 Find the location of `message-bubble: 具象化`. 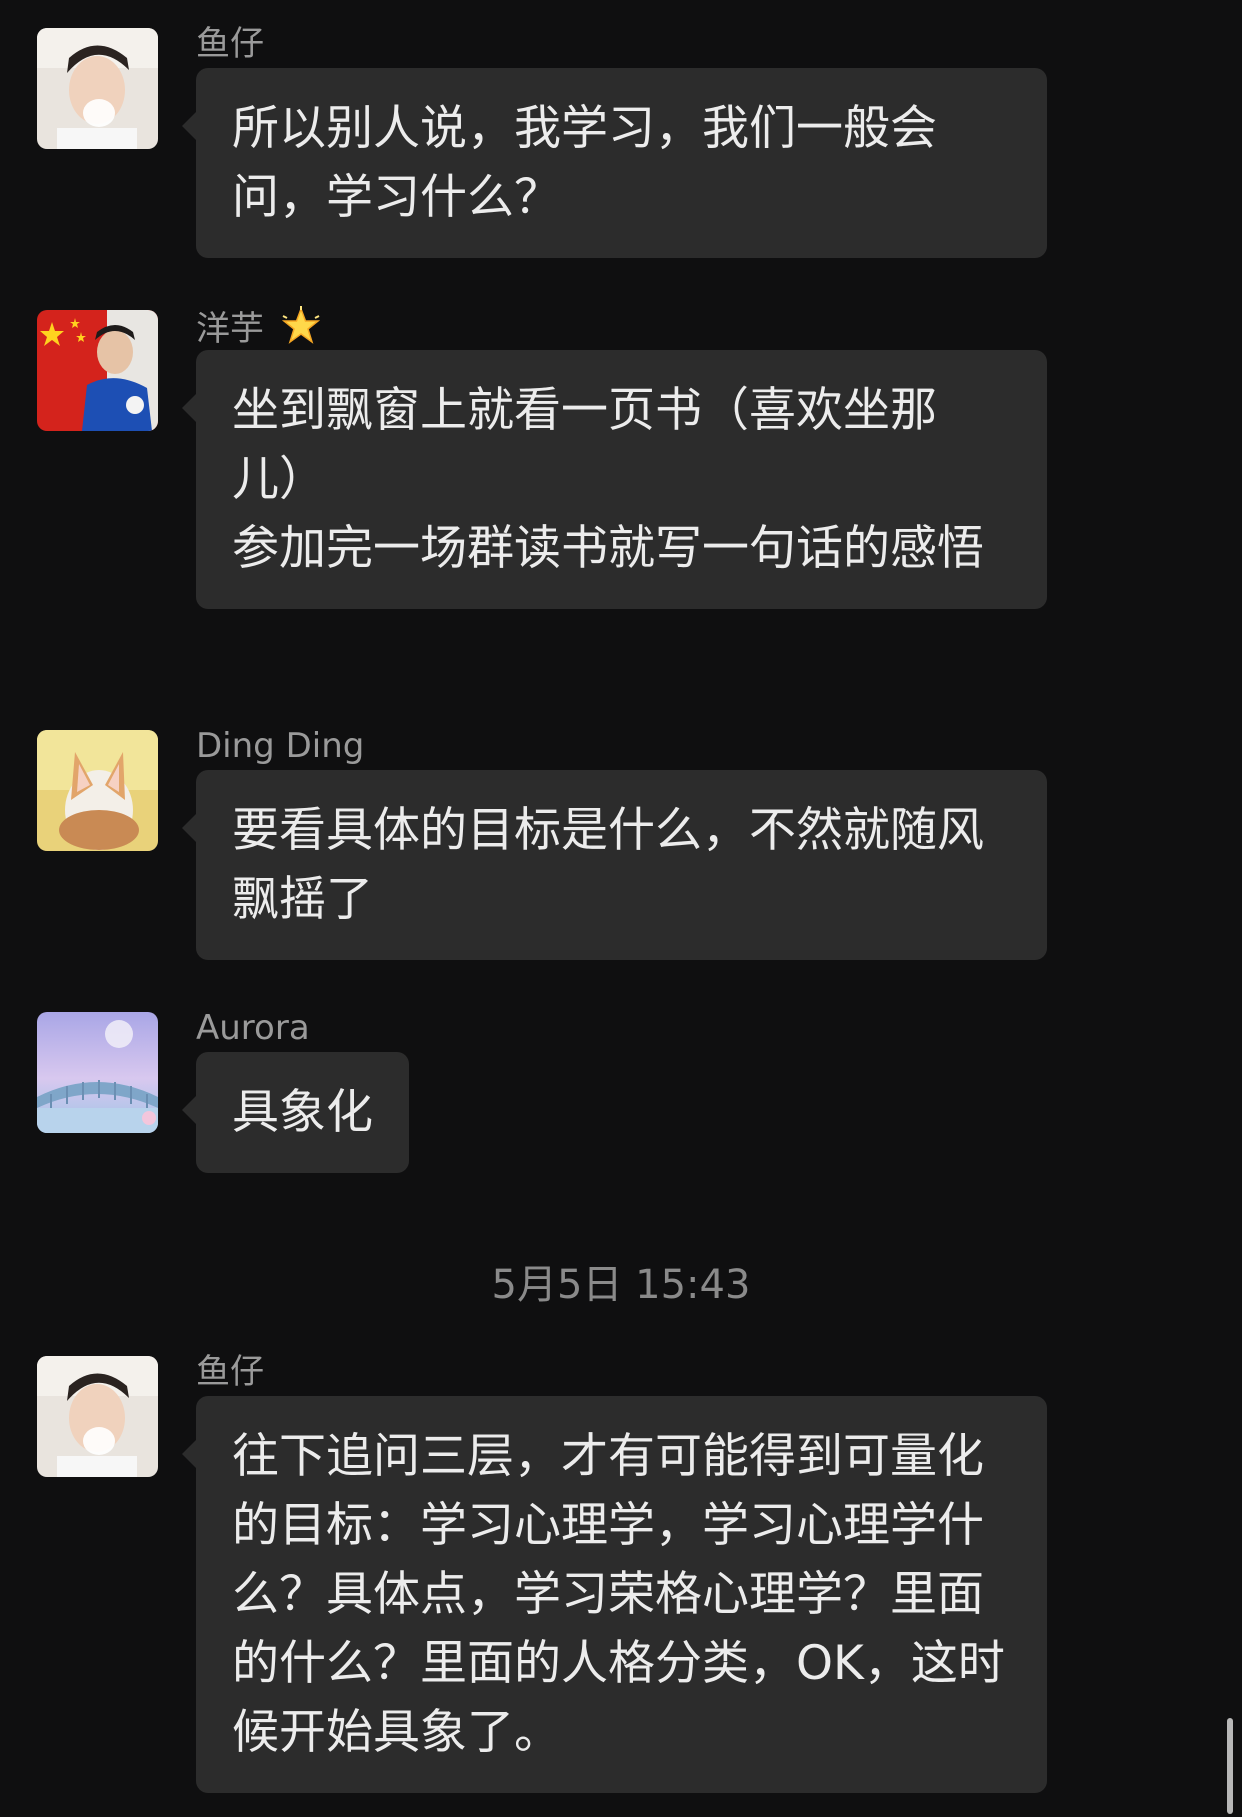

message-bubble: 具象化 is located at coordinates (295, 1112).